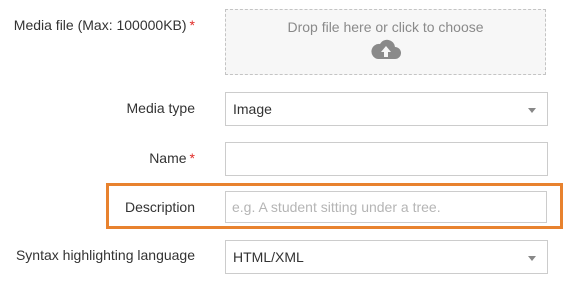  What do you see at coordinates (159, 207) in the screenshot?
I see `description-label: Description` at bounding box center [159, 207].